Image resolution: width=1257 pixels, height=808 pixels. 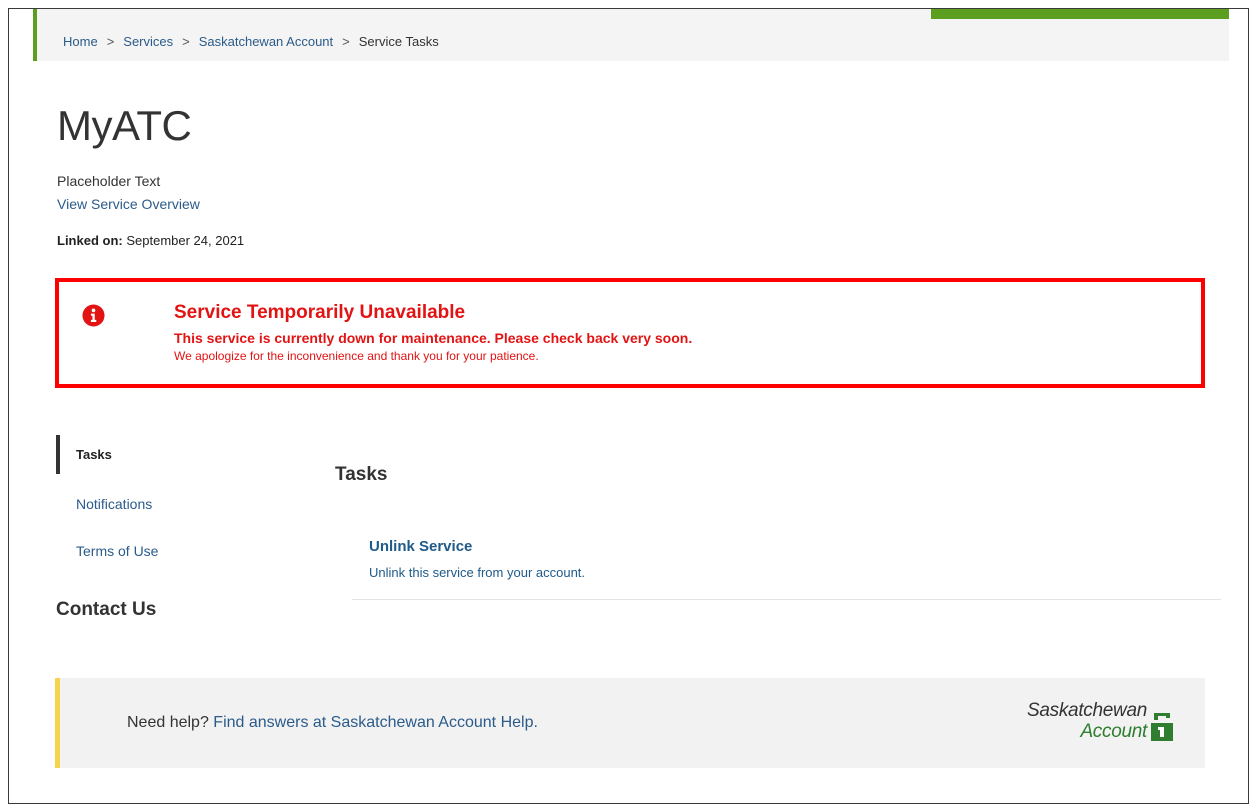 What do you see at coordinates (80, 41) in the screenshot?
I see `breadcrumb-home: Home` at bounding box center [80, 41].